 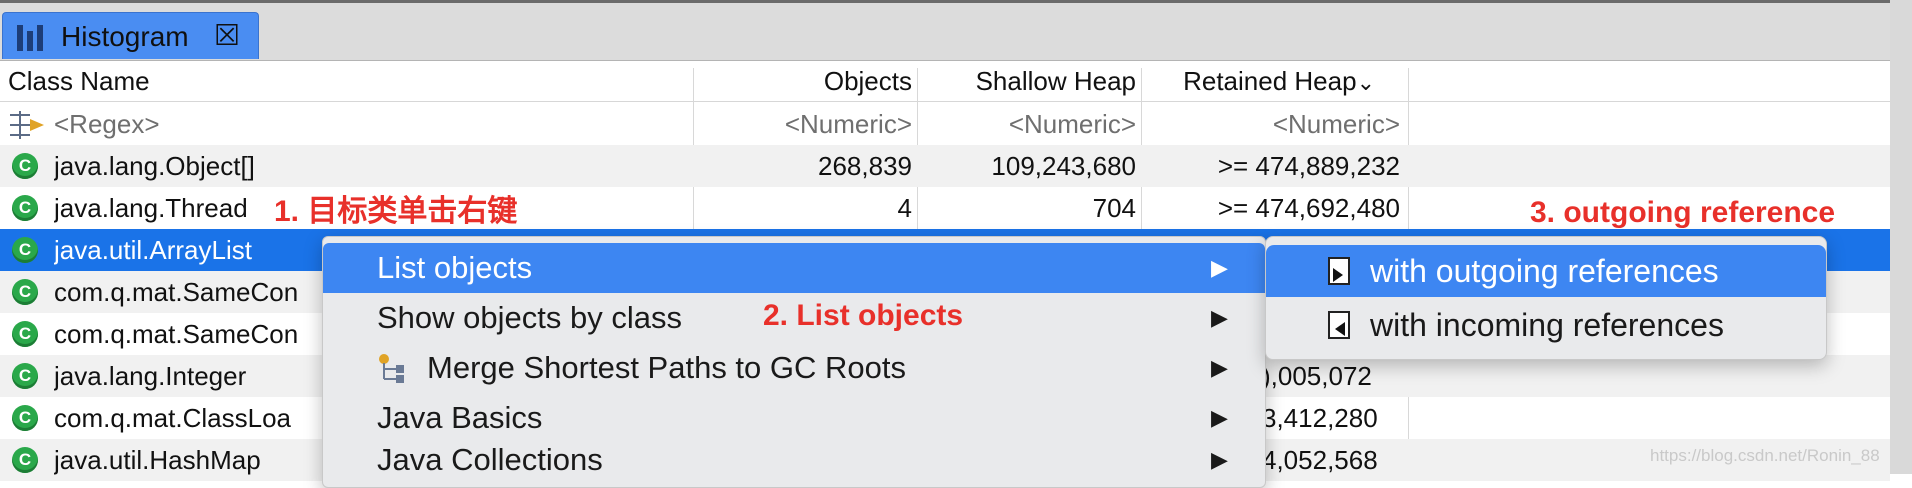 What do you see at coordinates (1114, 208) in the screenshot?
I see `shallow-heap-cell: 704` at bounding box center [1114, 208].